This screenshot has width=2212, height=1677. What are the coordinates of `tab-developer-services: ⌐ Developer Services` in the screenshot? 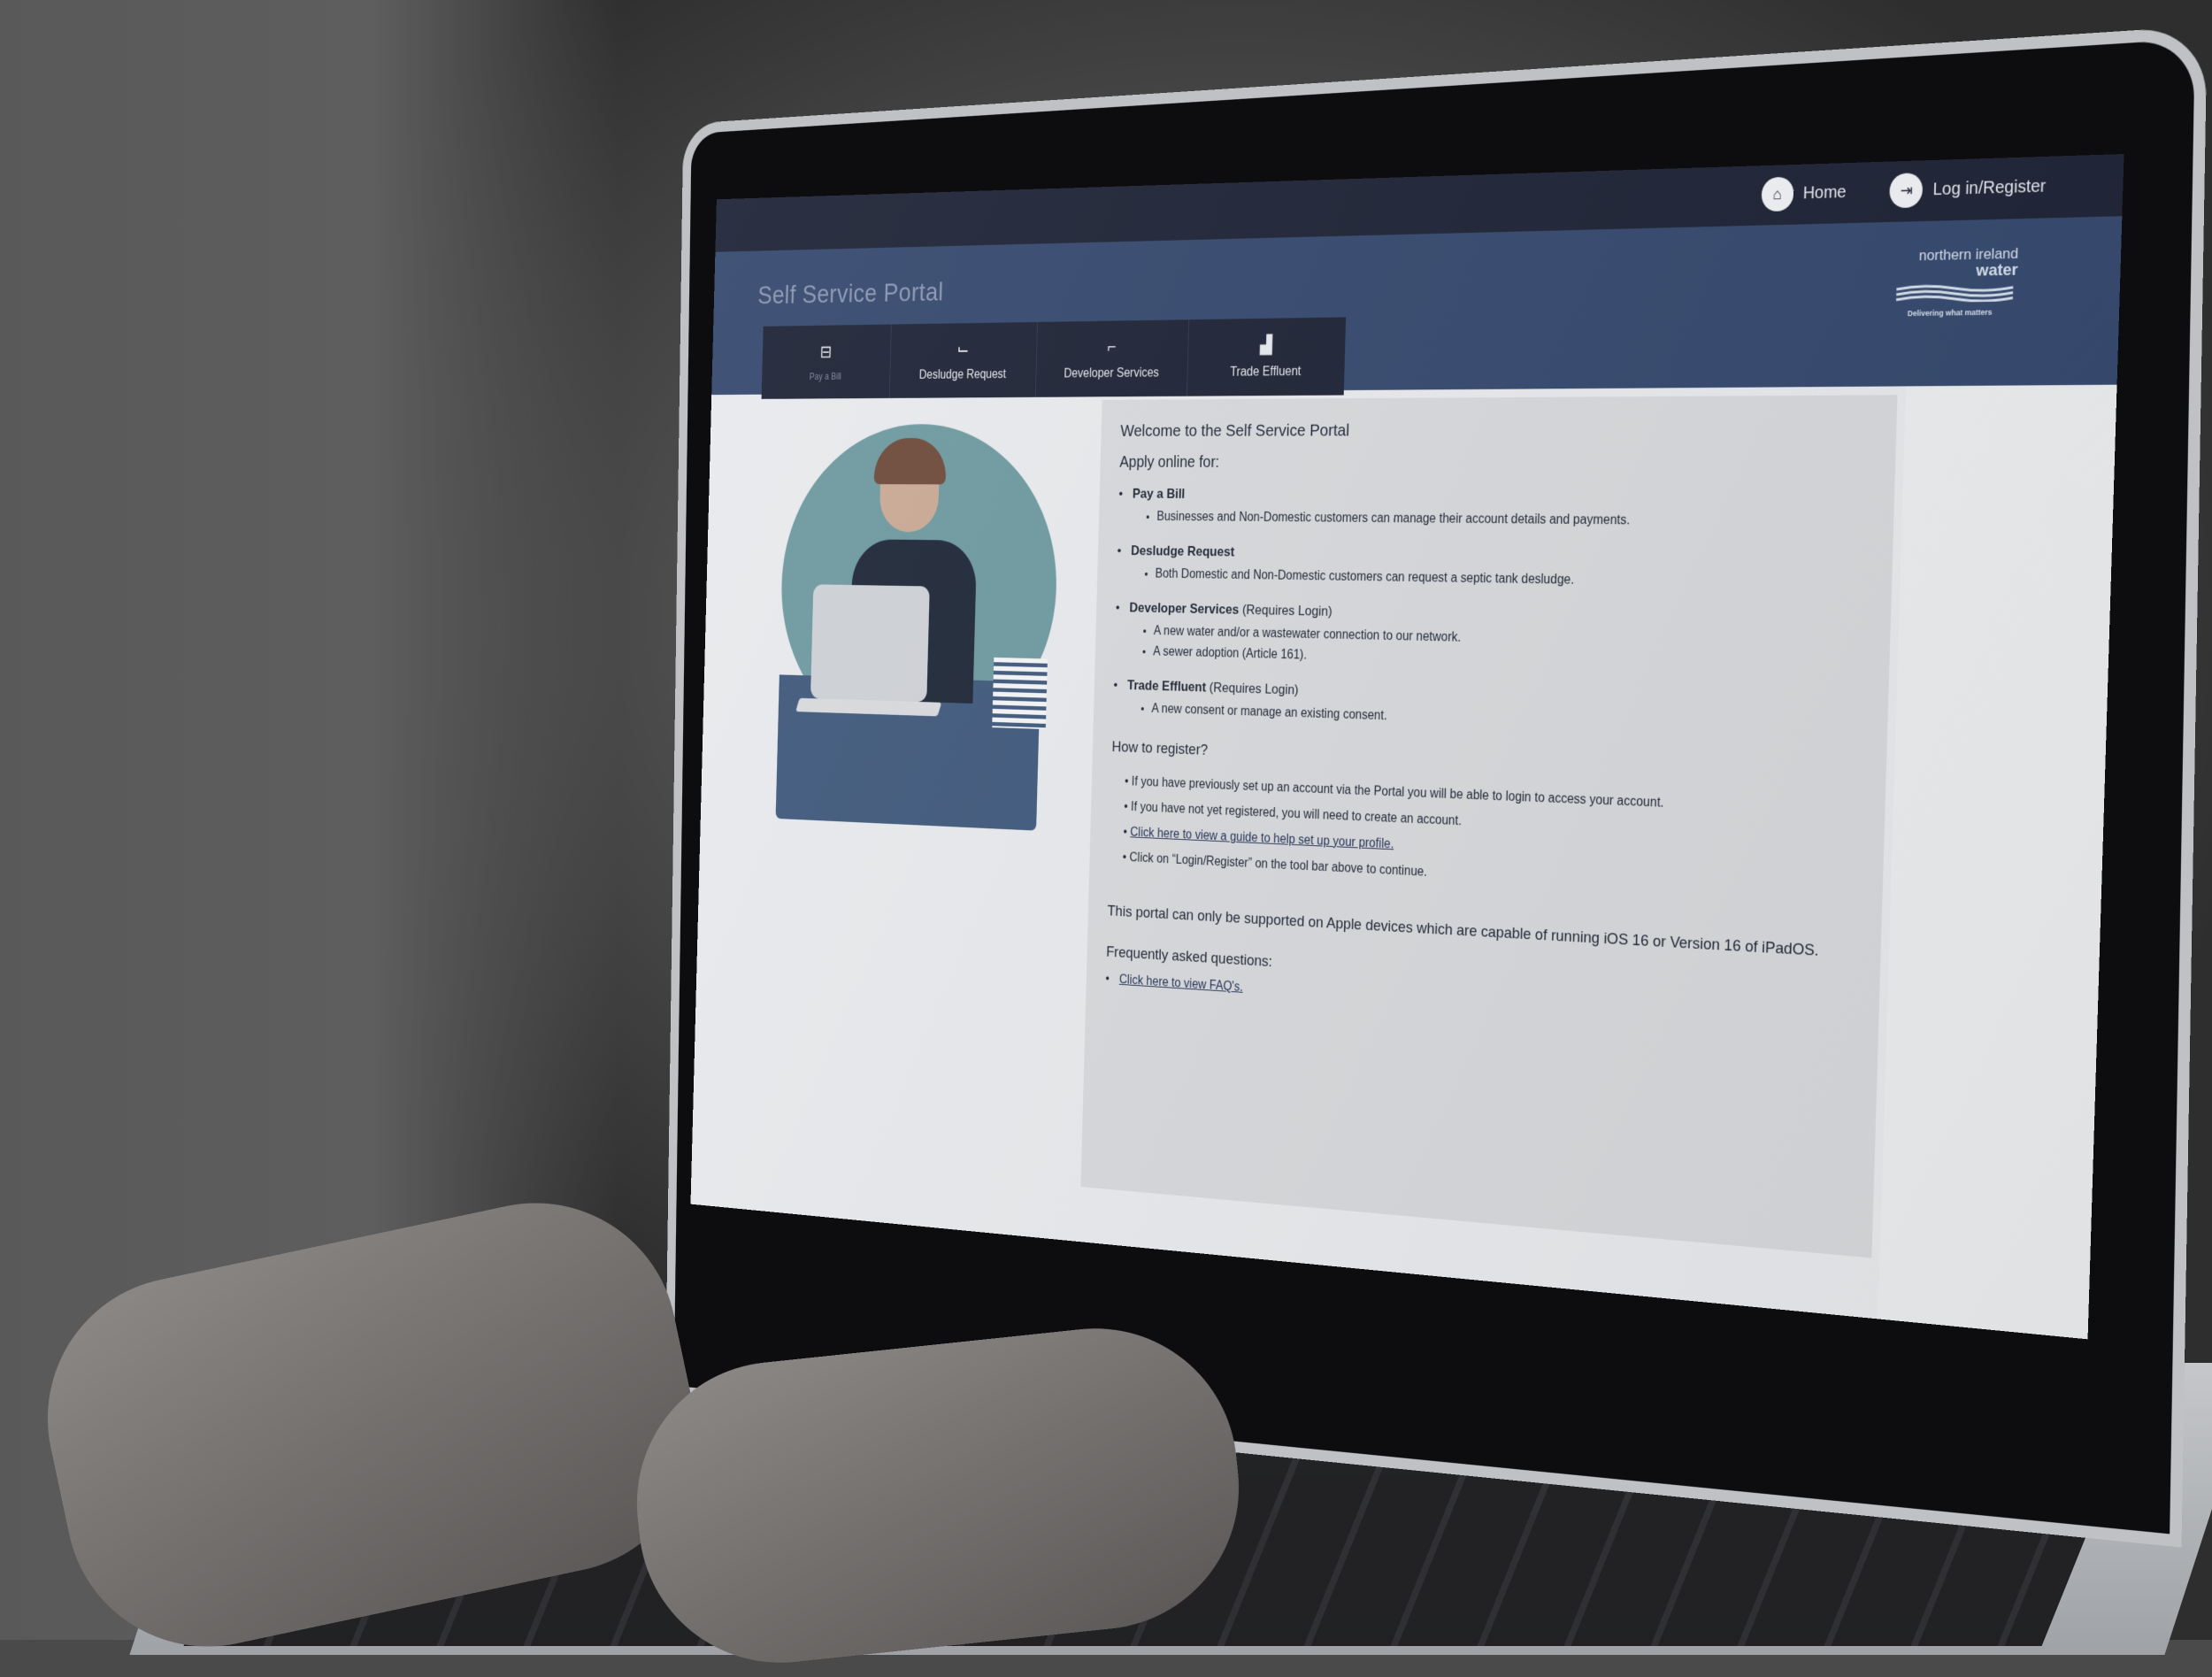 It's located at (1113, 358).